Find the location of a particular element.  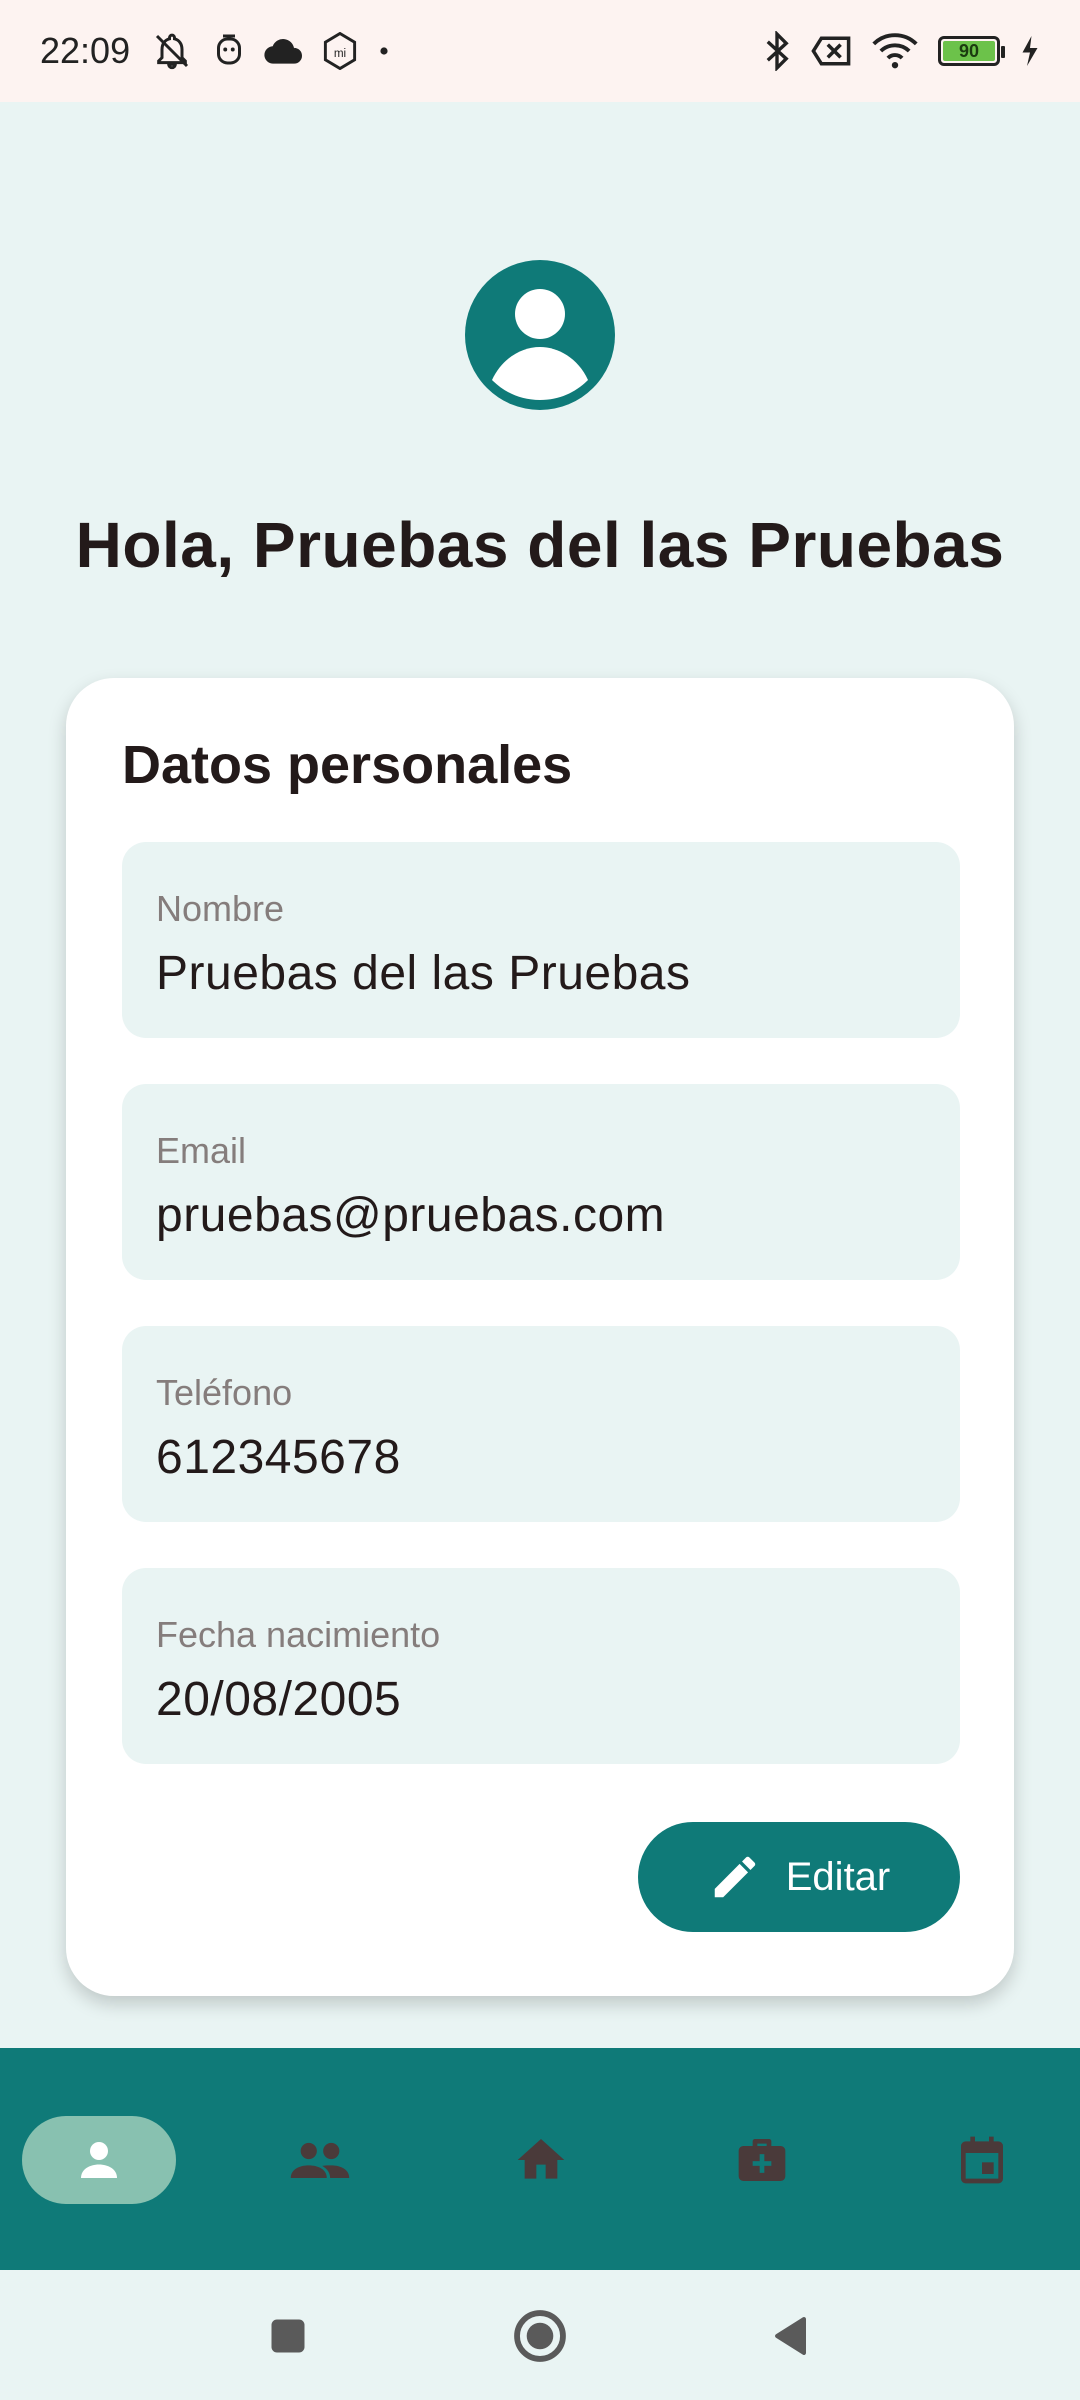

calendar-icon is located at coordinates (982, 2160).